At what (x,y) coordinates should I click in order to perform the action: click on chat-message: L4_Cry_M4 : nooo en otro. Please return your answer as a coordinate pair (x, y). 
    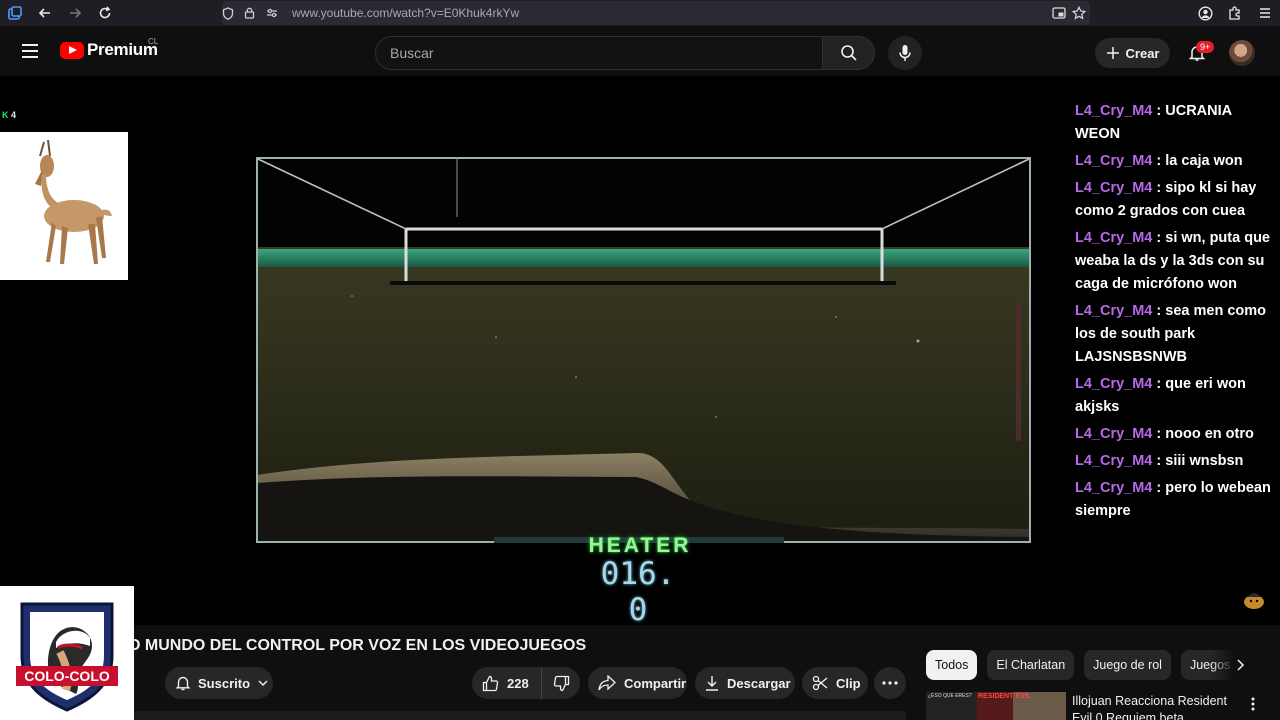
    Looking at the image, I should click on (1172, 434).